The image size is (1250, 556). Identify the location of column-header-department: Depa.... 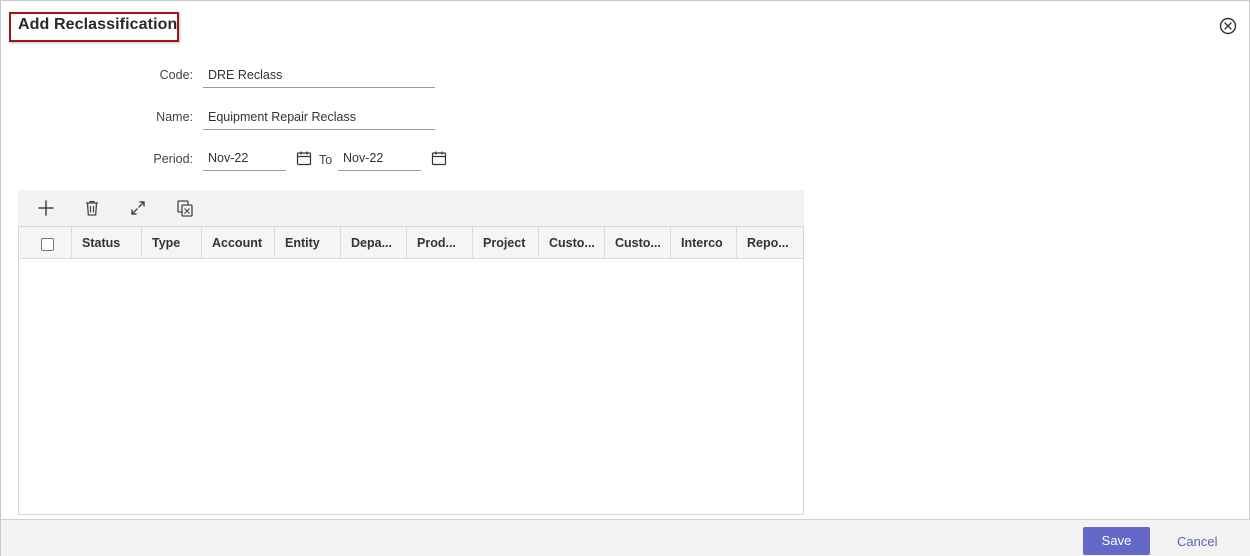
(374, 243).